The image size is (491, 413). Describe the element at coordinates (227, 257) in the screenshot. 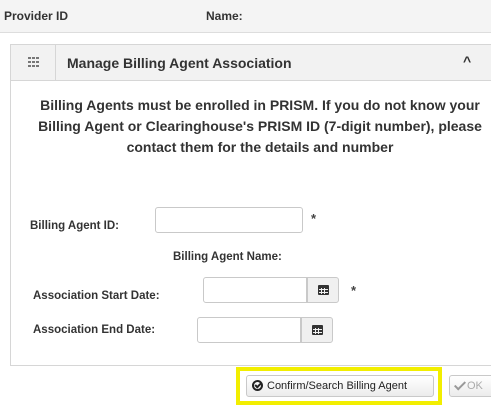

I see `billing-agent-name-label: Billing Agent Name:` at that location.